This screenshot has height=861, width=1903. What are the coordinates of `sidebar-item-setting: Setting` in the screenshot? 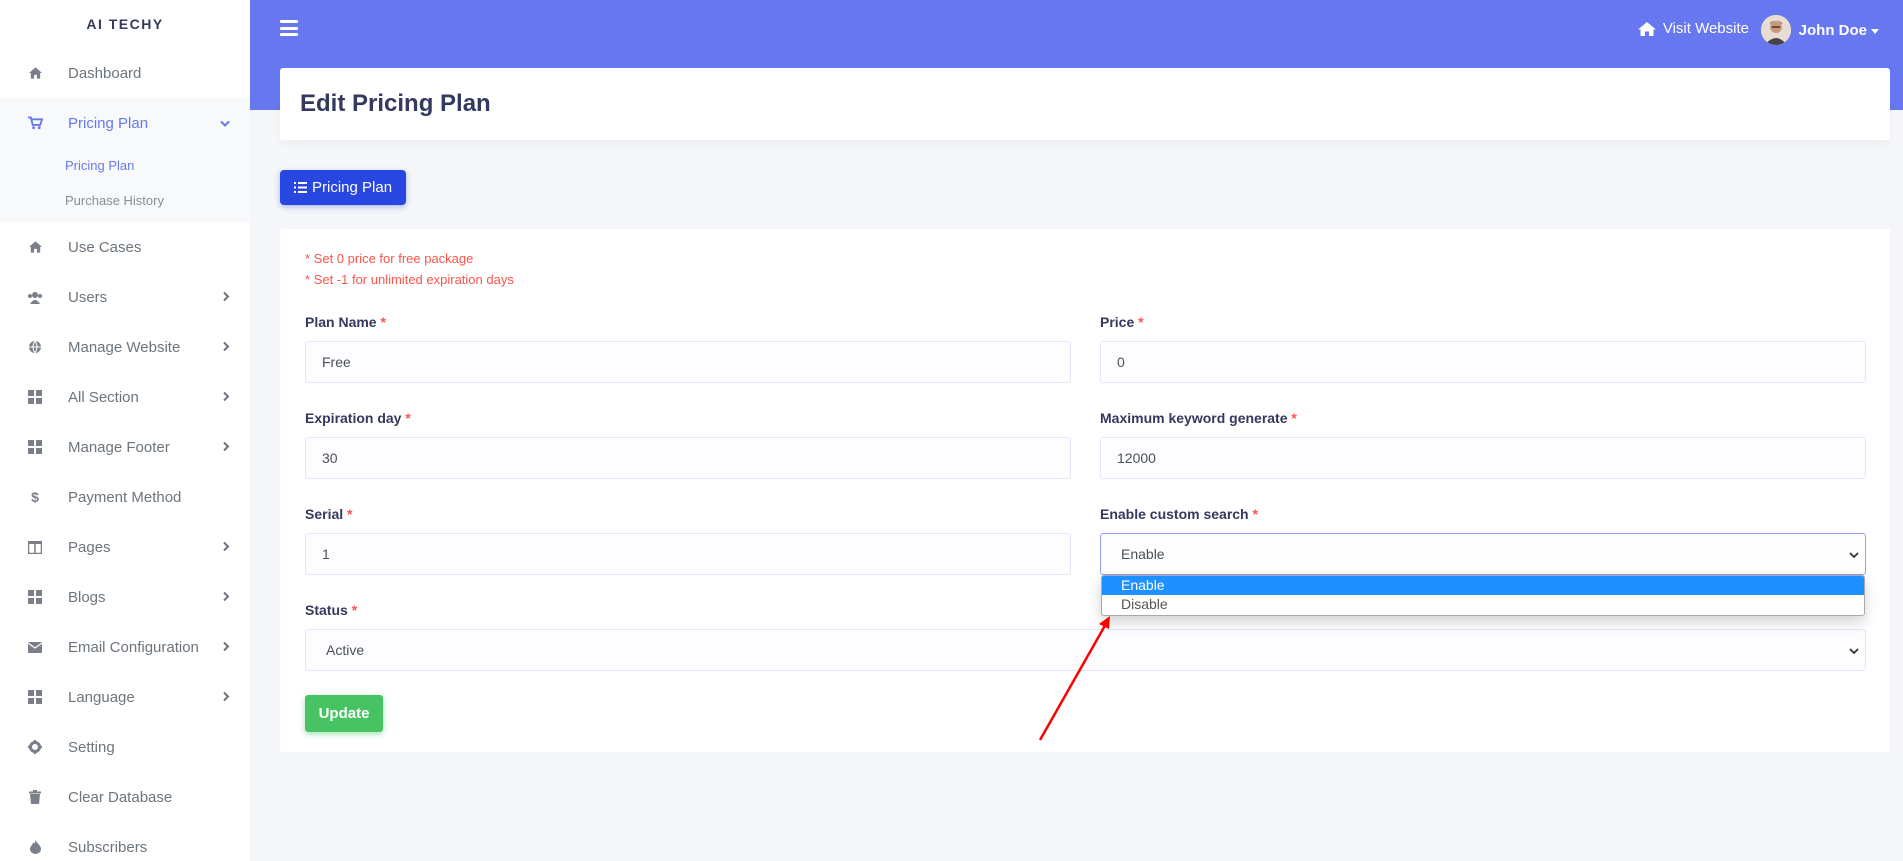 It's located at (125, 747).